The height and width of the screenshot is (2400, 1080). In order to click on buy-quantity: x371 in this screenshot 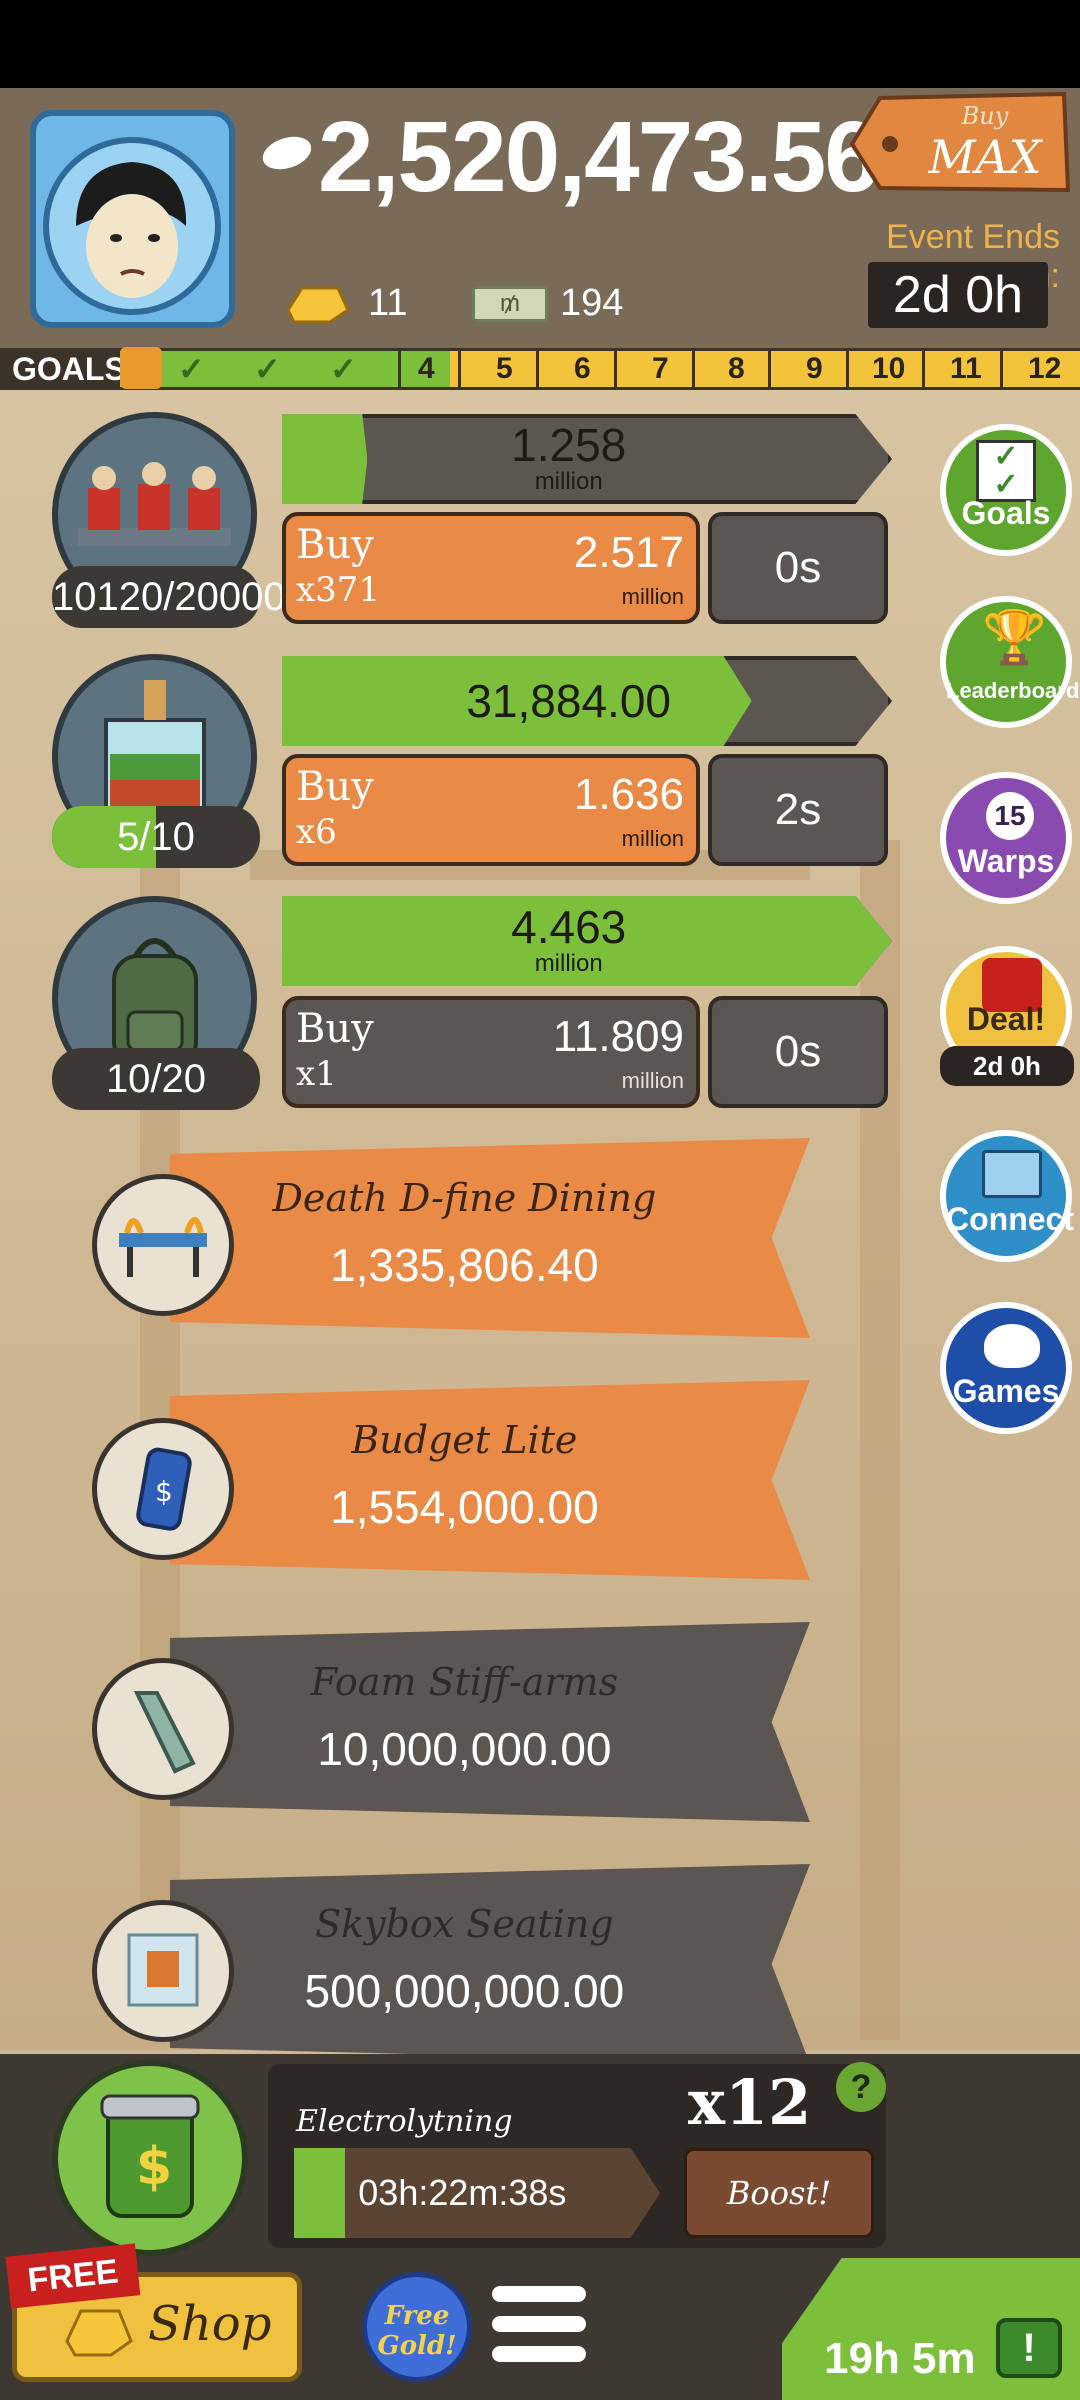, I will do `click(338, 590)`.